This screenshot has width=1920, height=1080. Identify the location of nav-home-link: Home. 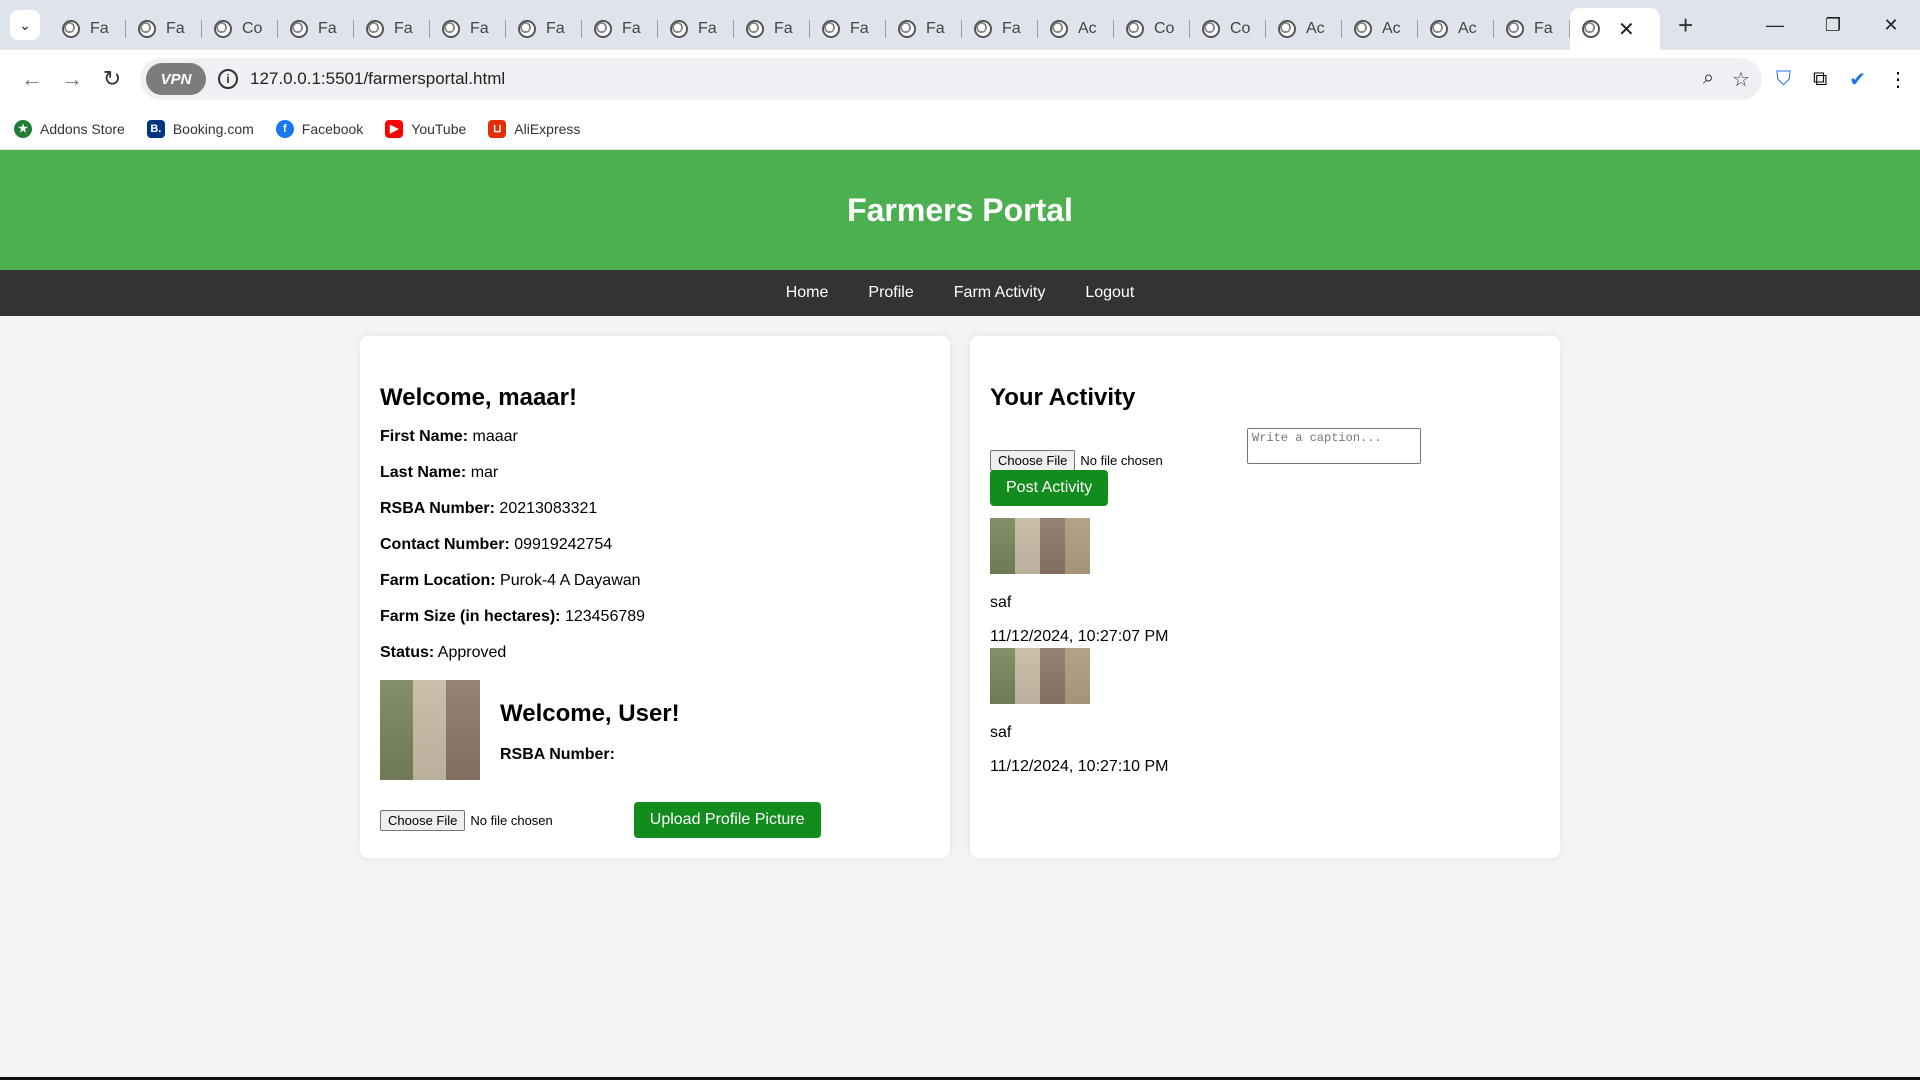
(807, 293).